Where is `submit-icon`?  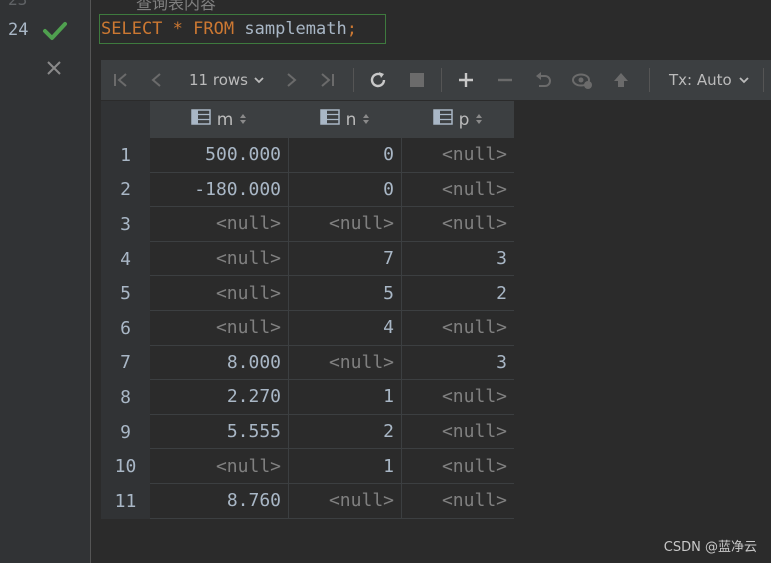
submit-icon is located at coordinates (621, 80).